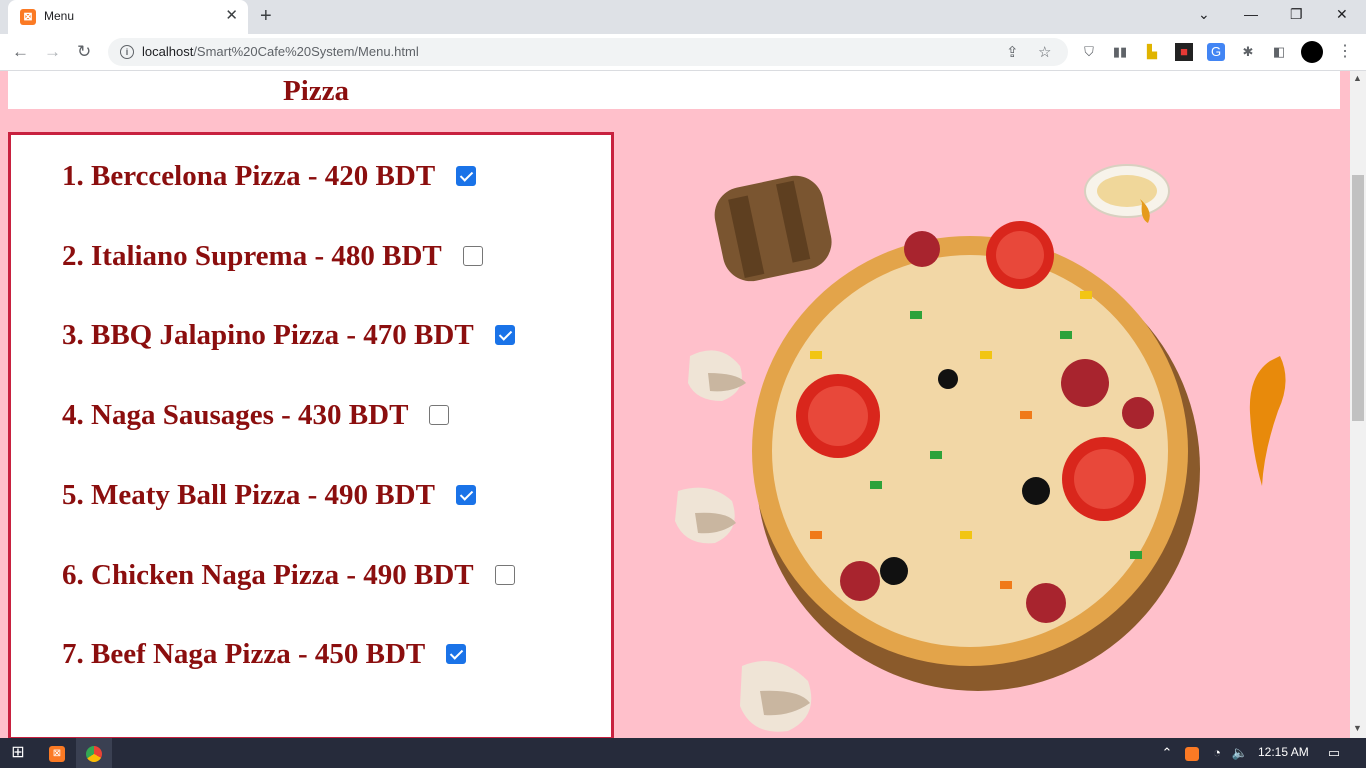 This screenshot has height=768, width=1366. Describe the element at coordinates (1240, 753) in the screenshot. I see `volume-icon: 🔈` at that location.